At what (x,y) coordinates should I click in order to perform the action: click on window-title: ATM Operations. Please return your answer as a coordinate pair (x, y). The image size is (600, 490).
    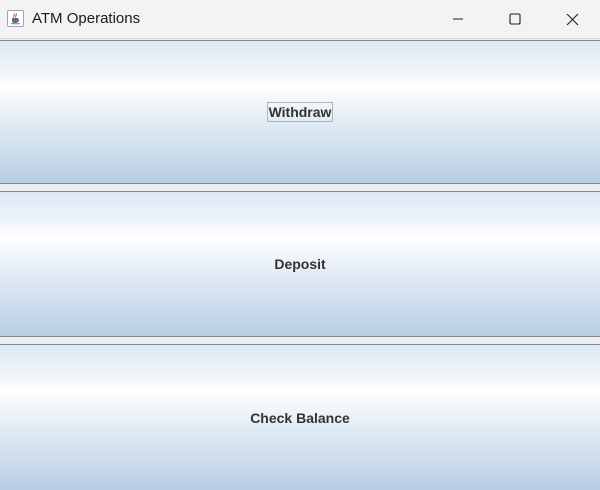
    Looking at the image, I should click on (86, 18).